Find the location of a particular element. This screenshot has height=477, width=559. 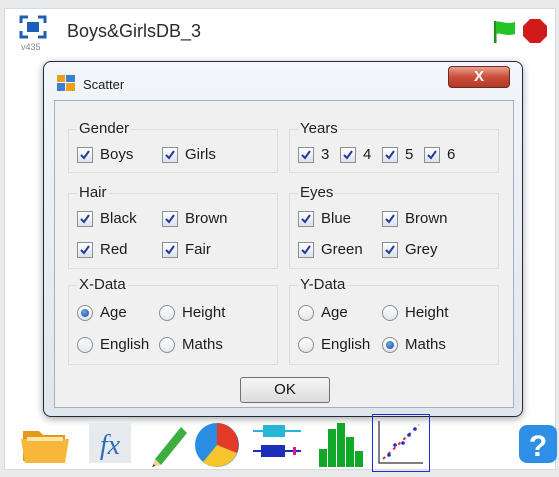

ok-button: OK is located at coordinates (285, 390).